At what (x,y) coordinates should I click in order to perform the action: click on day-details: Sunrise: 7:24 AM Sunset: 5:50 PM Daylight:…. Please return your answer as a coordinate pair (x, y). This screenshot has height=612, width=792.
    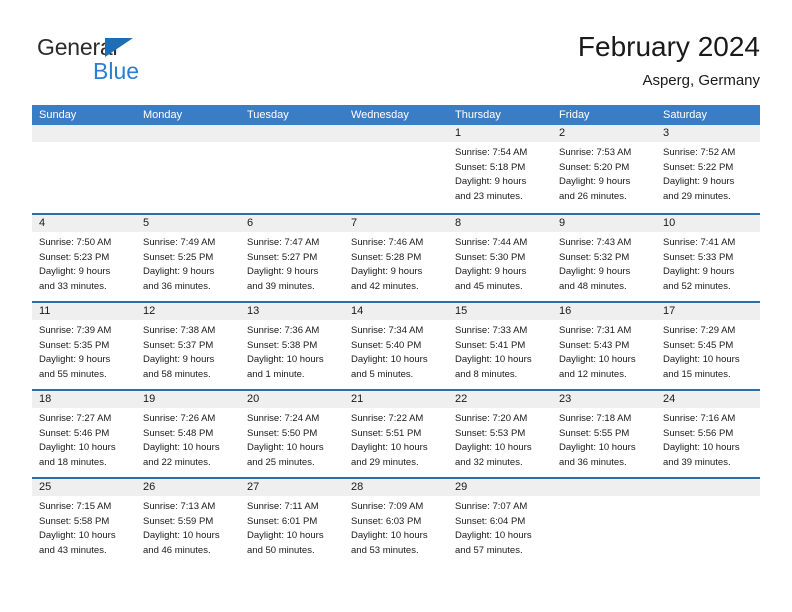
    Looking at the image, I should click on (292, 439).